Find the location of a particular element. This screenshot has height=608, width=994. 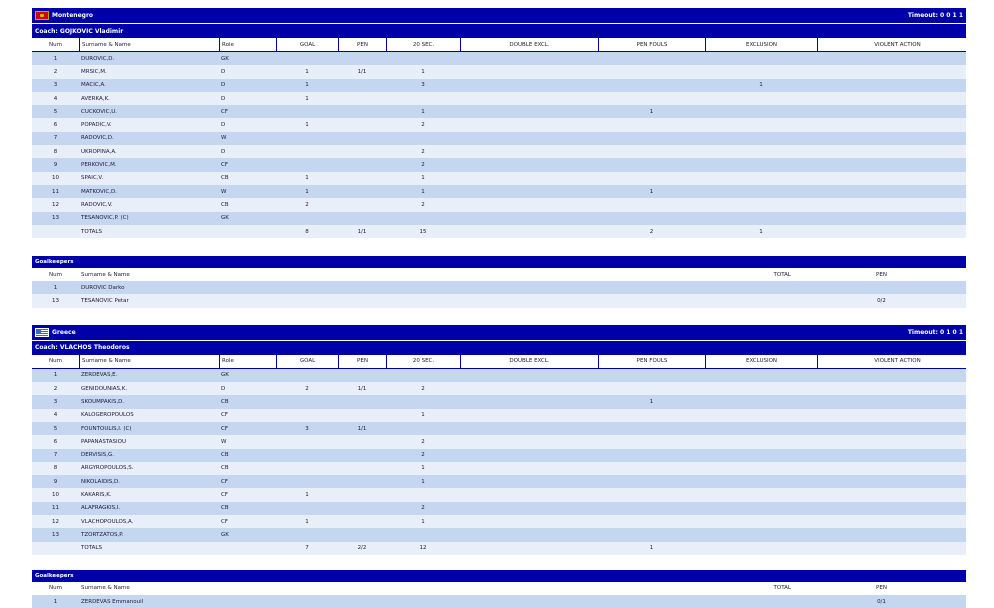

timeout-summary: Timeout: 0 1 0 1 is located at coordinates (935, 332).